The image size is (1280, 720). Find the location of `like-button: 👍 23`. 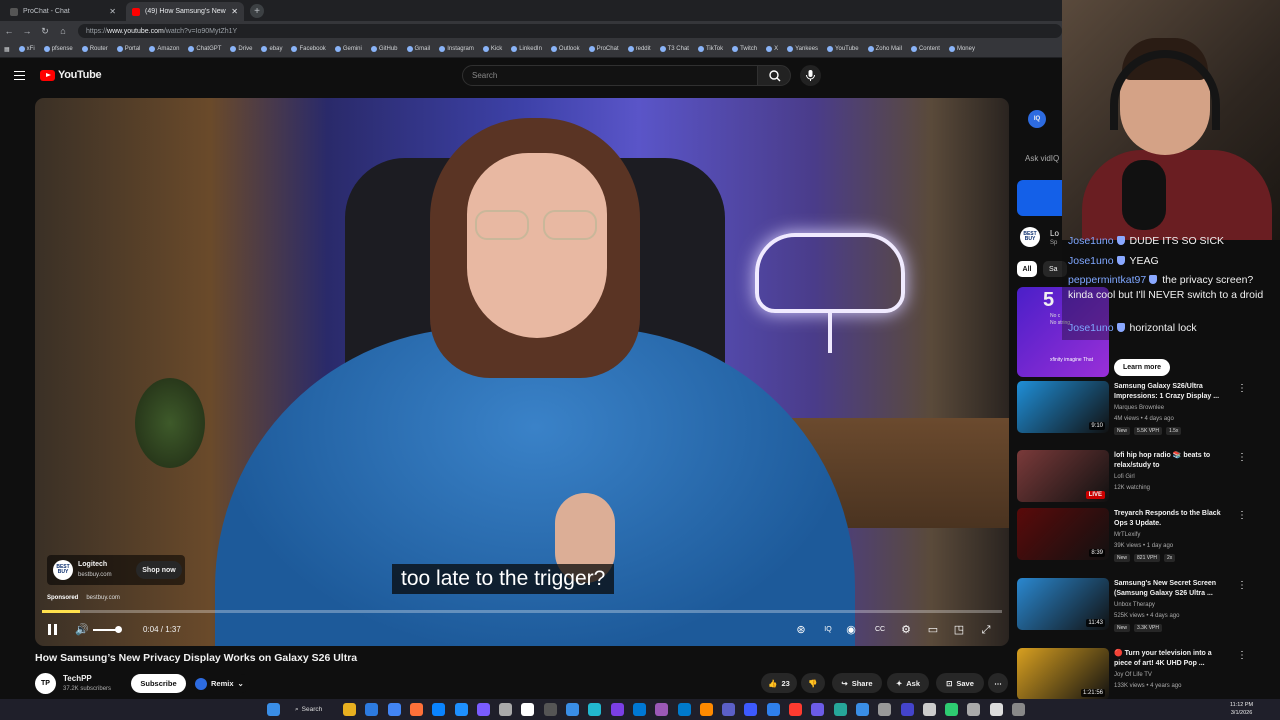

like-button: 👍 23 is located at coordinates (779, 683).